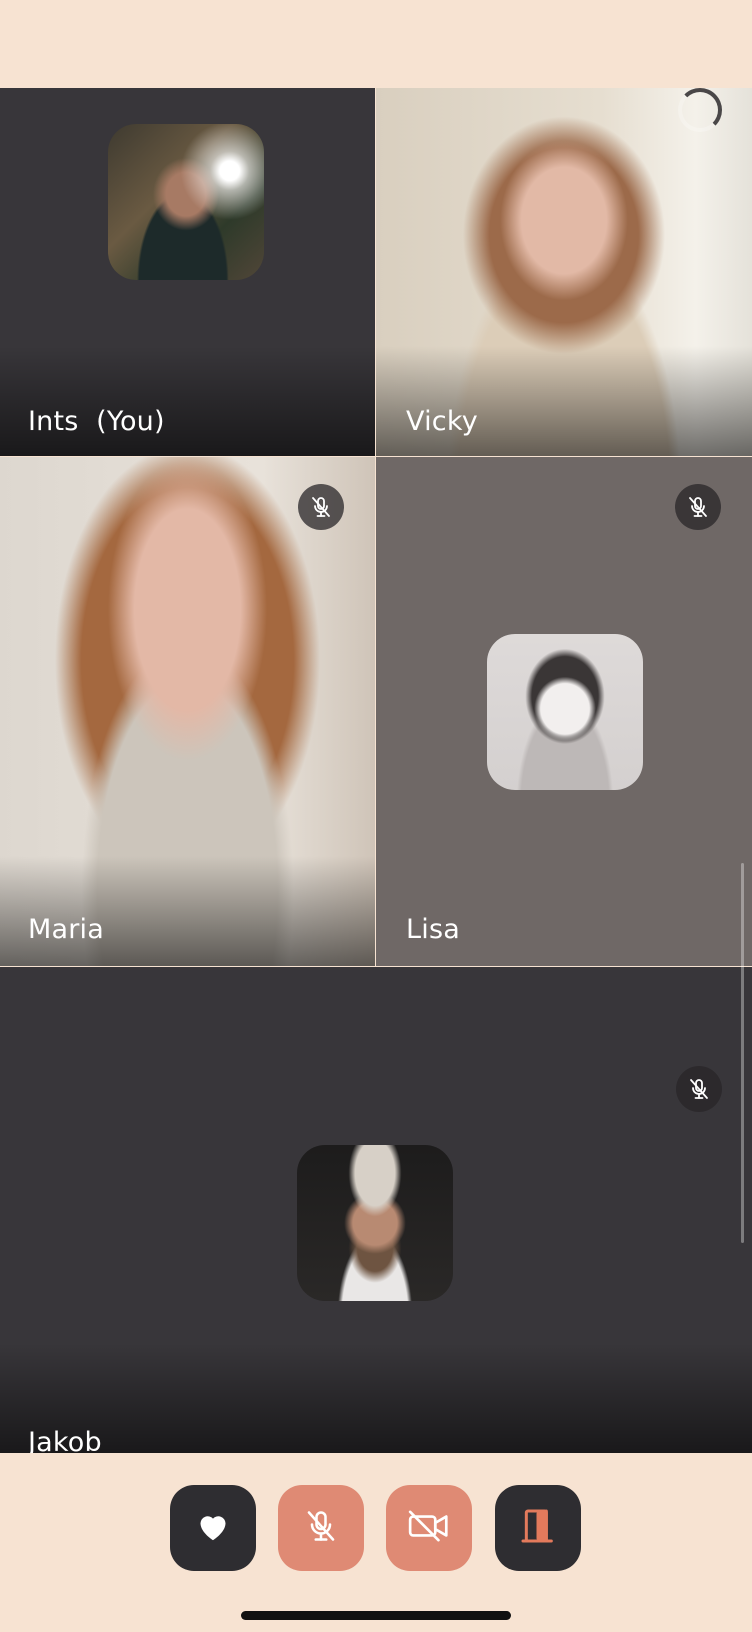  I want to click on participant-name: Maria, so click(66, 929).